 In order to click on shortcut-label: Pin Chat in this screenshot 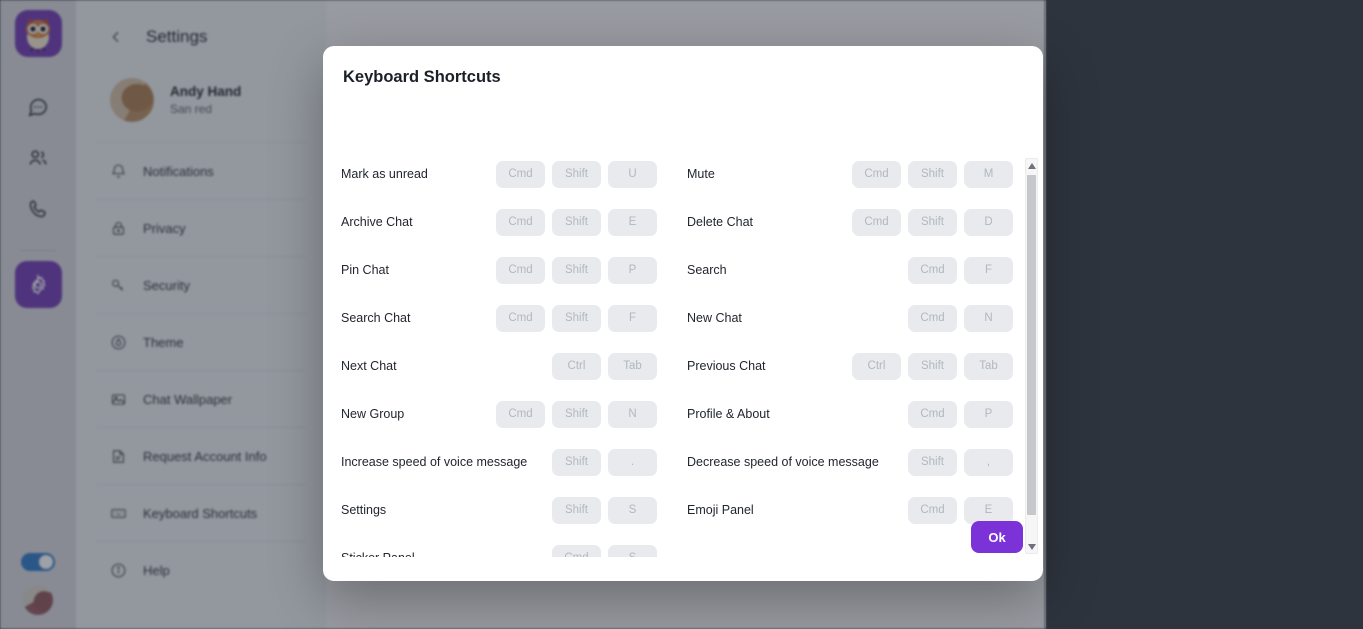, I will do `click(416, 270)`.